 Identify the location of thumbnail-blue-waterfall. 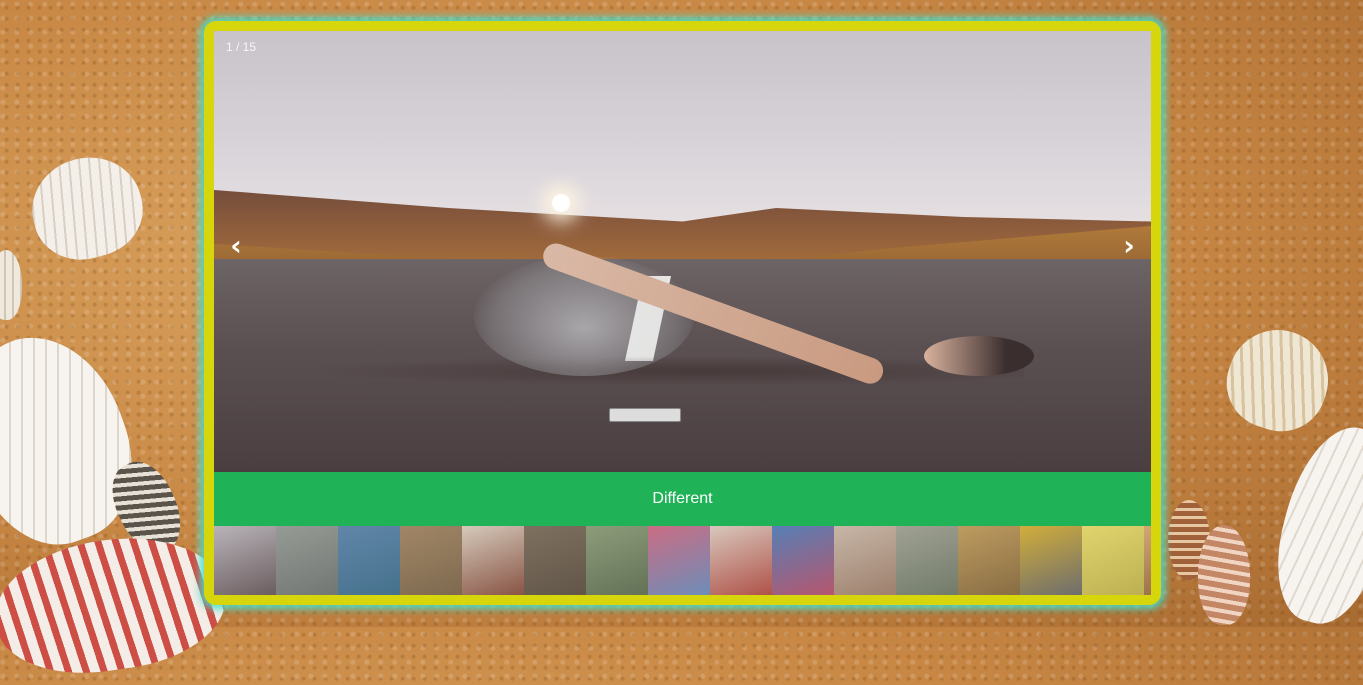
(369, 560).